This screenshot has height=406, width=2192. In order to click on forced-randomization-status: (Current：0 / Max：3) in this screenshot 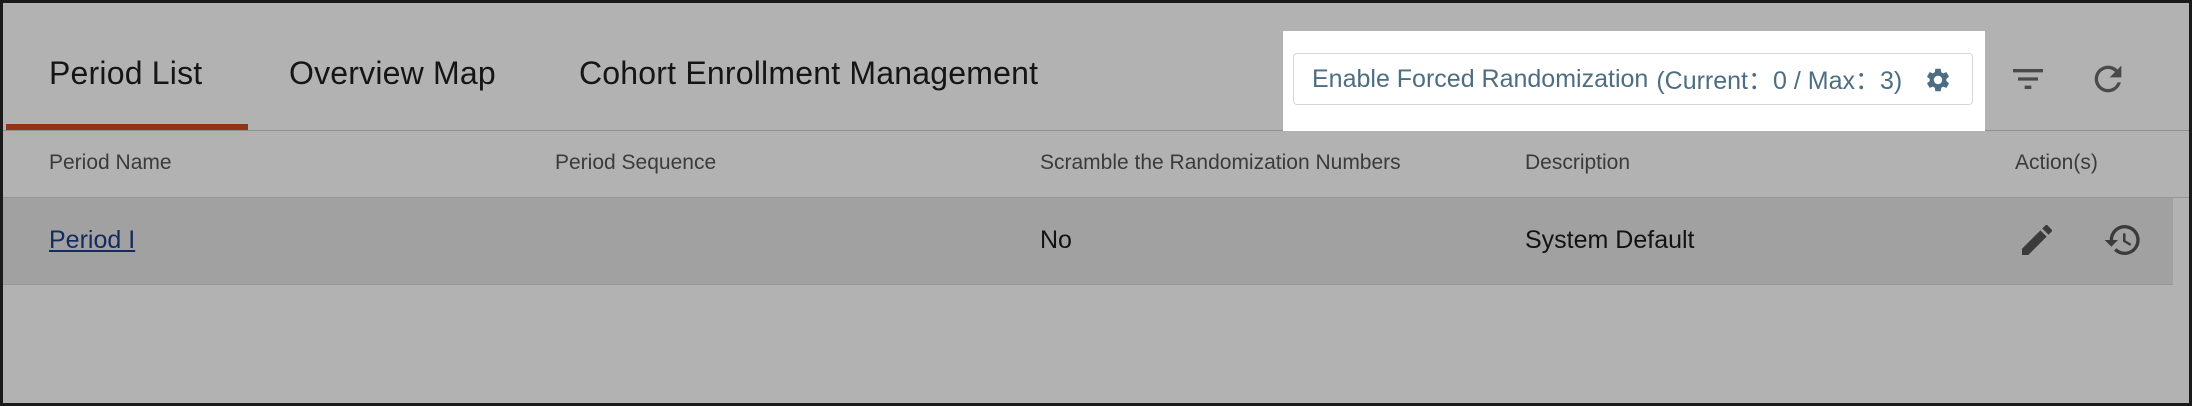, I will do `click(1779, 81)`.